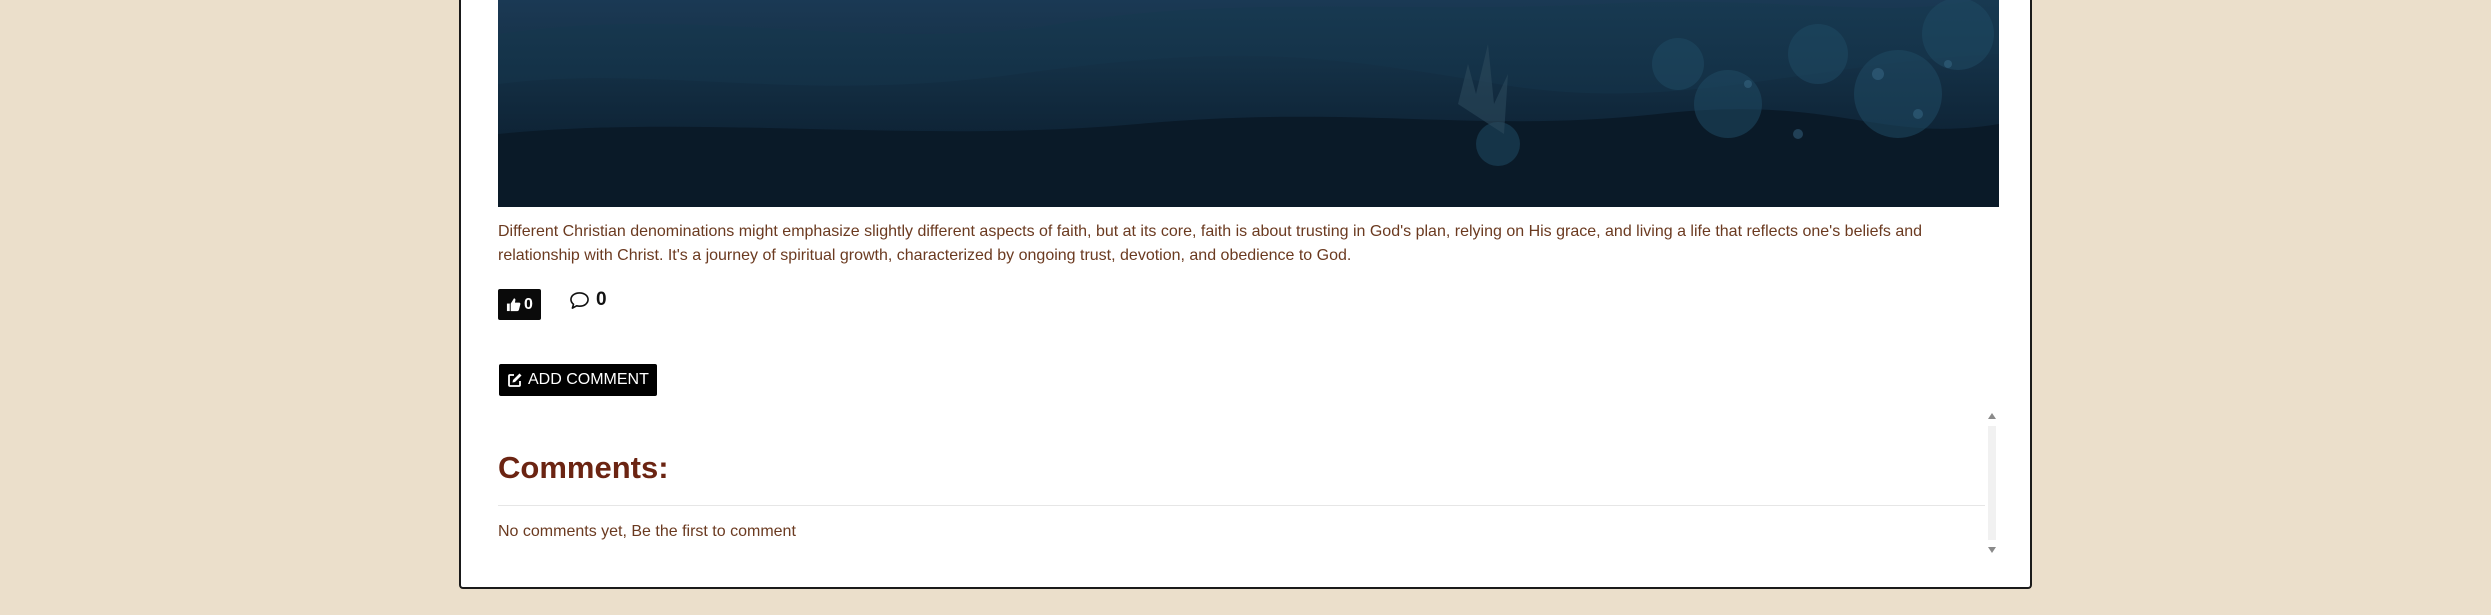 The height and width of the screenshot is (615, 2491). What do you see at coordinates (513, 305) in the screenshot?
I see `thumbs-up-icon` at bounding box center [513, 305].